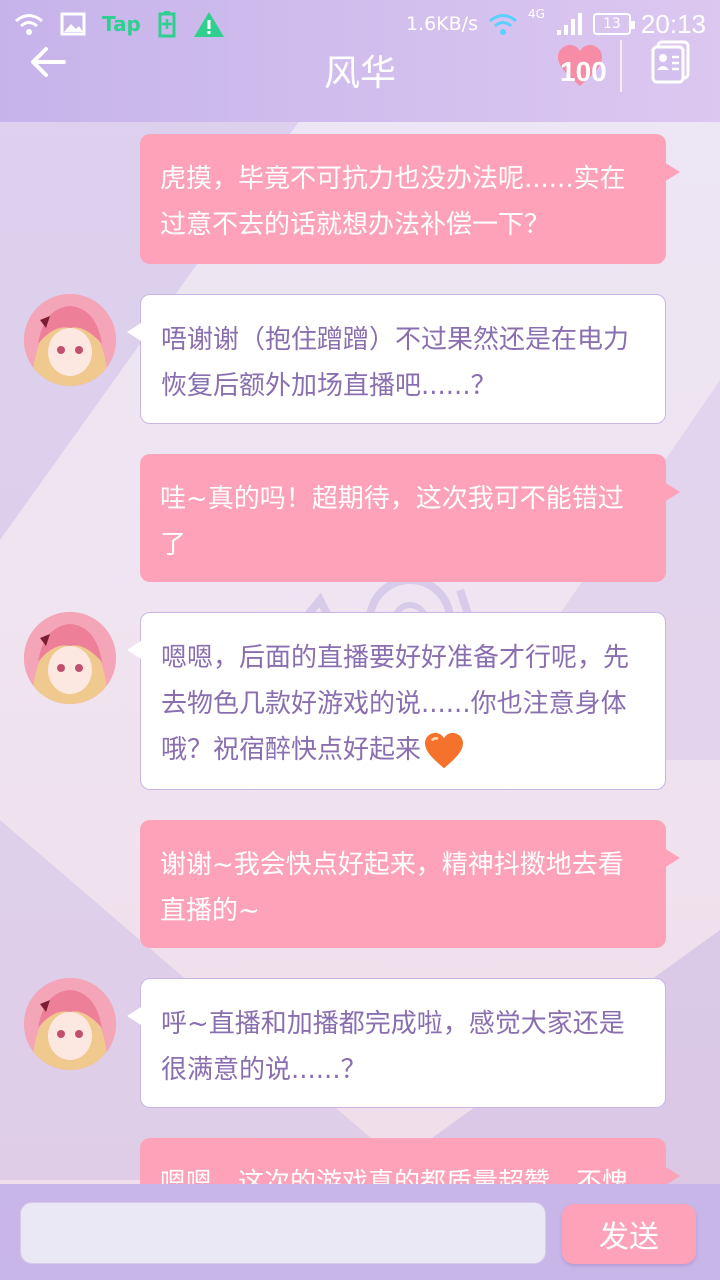  Describe the element at coordinates (167, 24) in the screenshot. I see `battery-charging-icon` at that location.